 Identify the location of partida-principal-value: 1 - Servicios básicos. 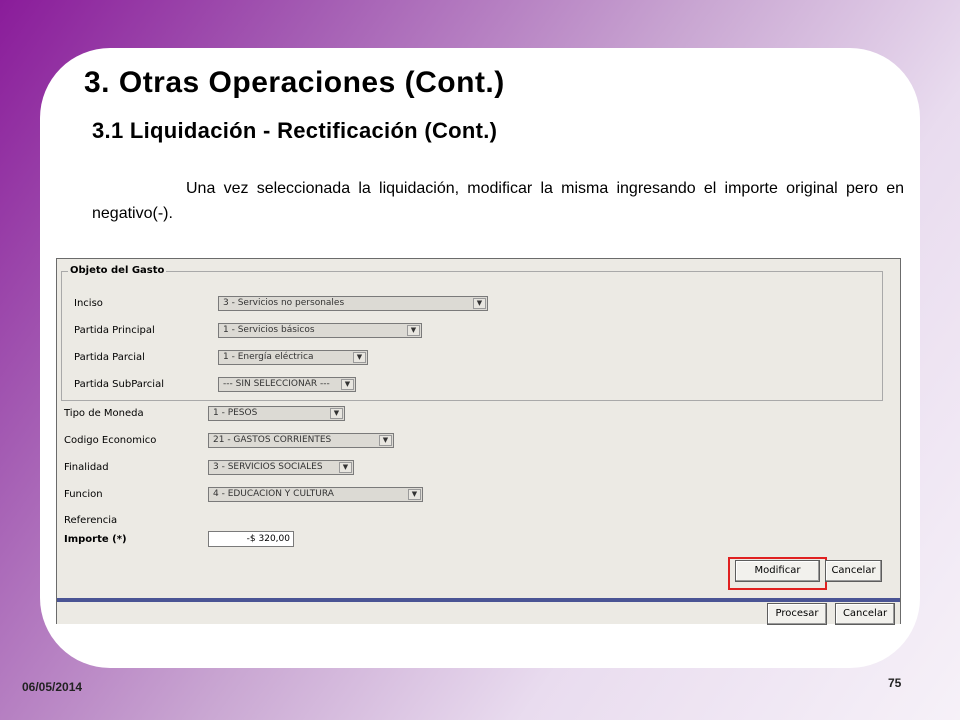
(269, 330).